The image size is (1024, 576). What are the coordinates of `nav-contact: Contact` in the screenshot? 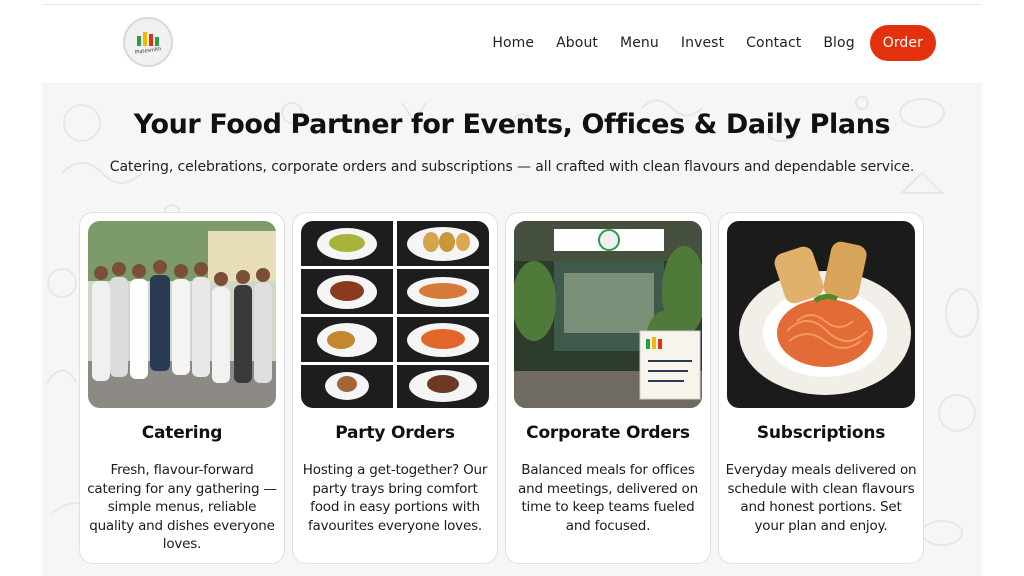 It's located at (773, 43).